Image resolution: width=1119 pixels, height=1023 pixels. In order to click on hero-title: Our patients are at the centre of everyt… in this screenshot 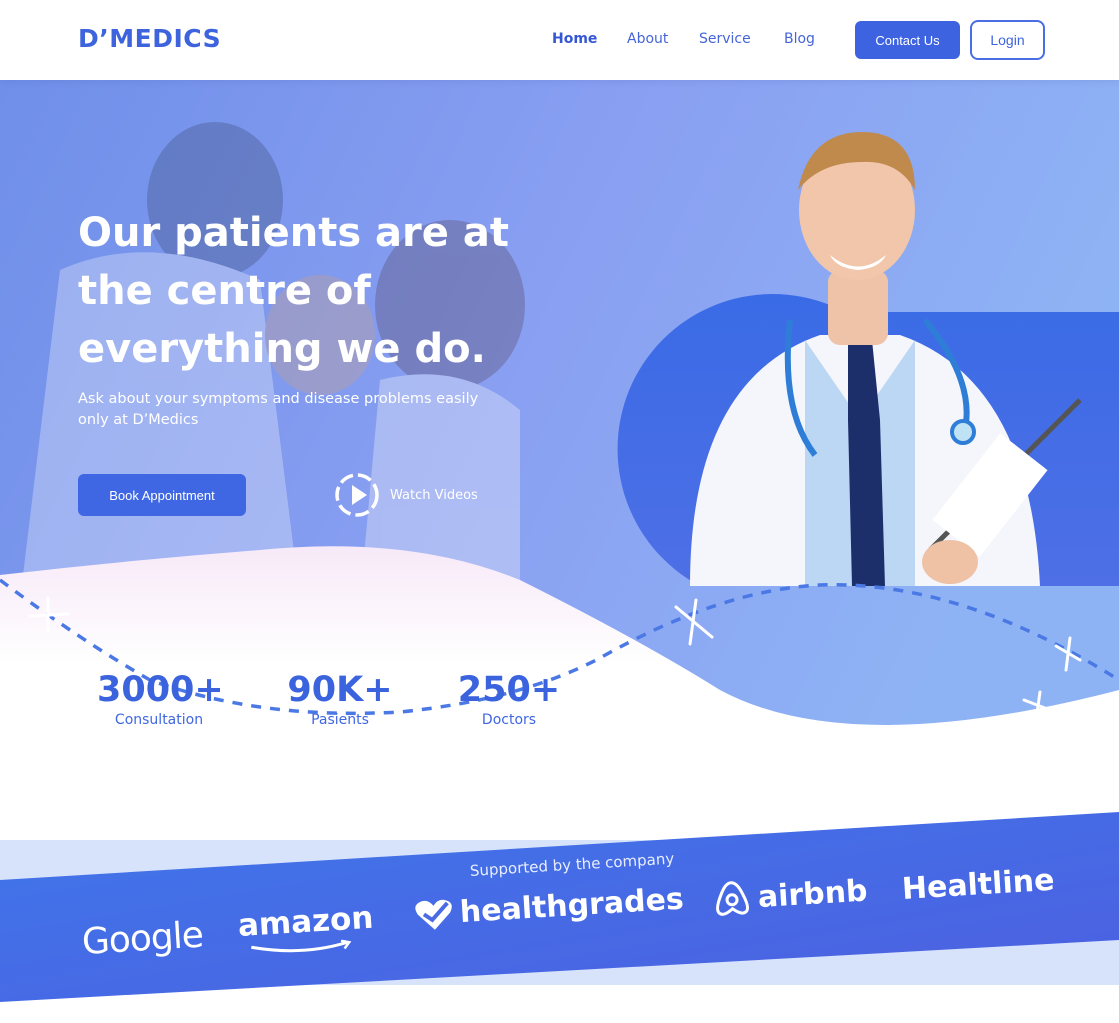, I will do `click(293, 291)`.